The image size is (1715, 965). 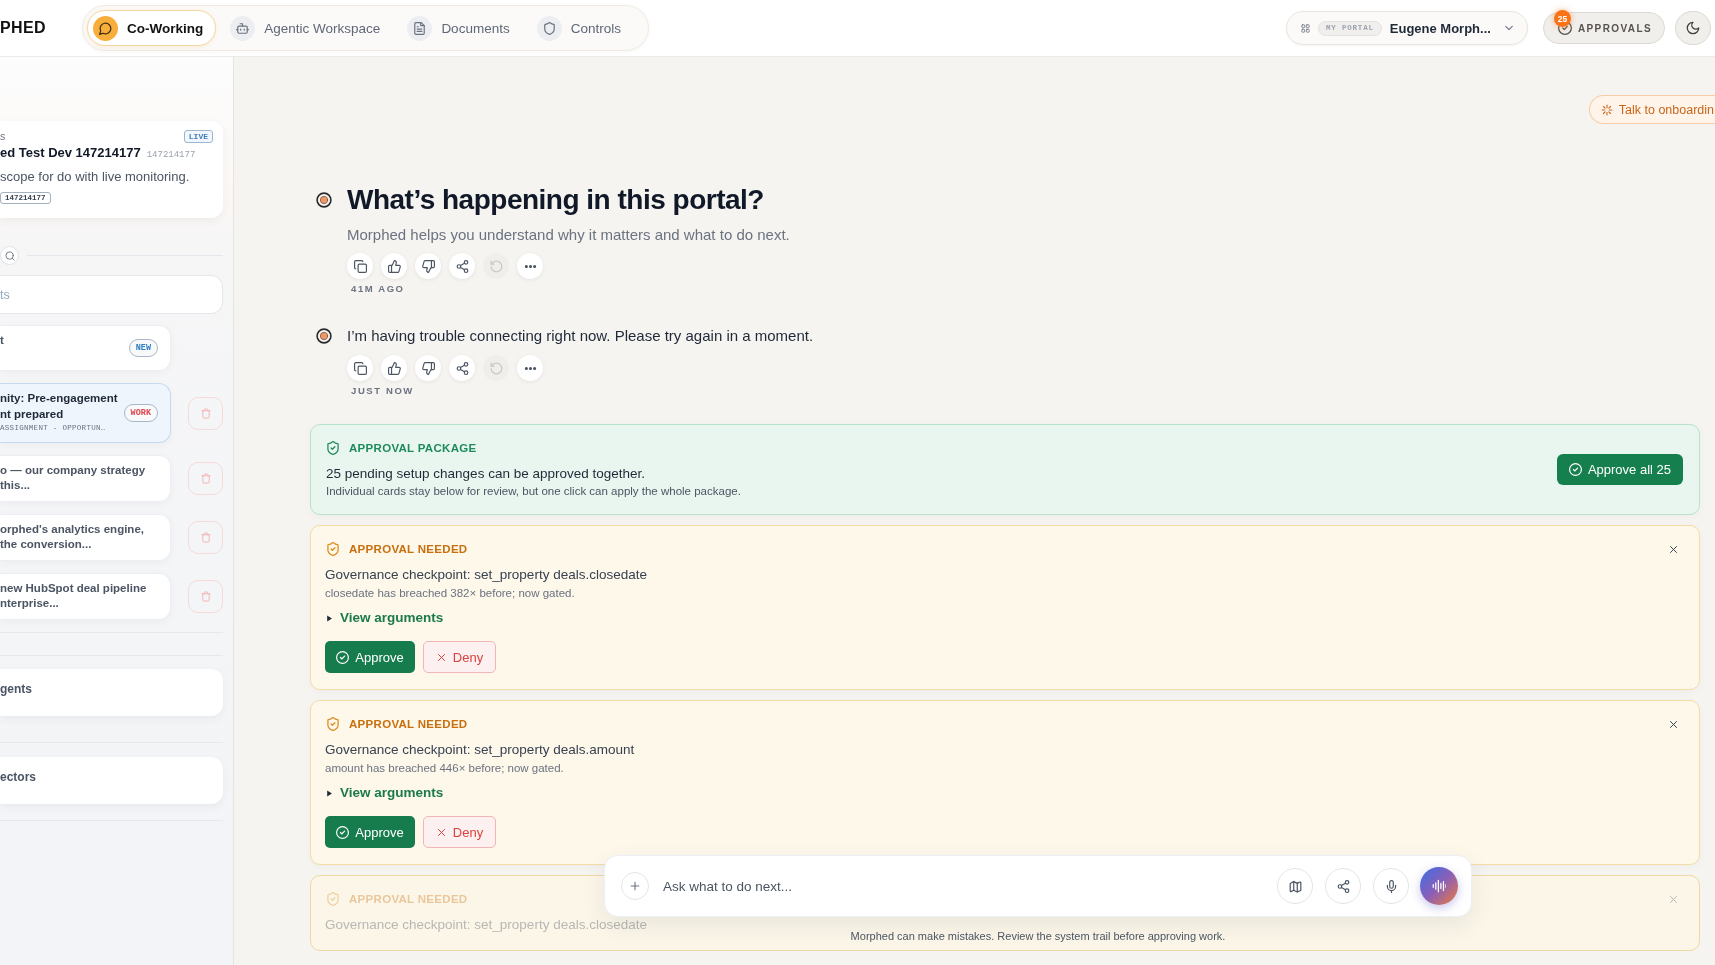 I want to click on section-card: gents, so click(x=111, y=692).